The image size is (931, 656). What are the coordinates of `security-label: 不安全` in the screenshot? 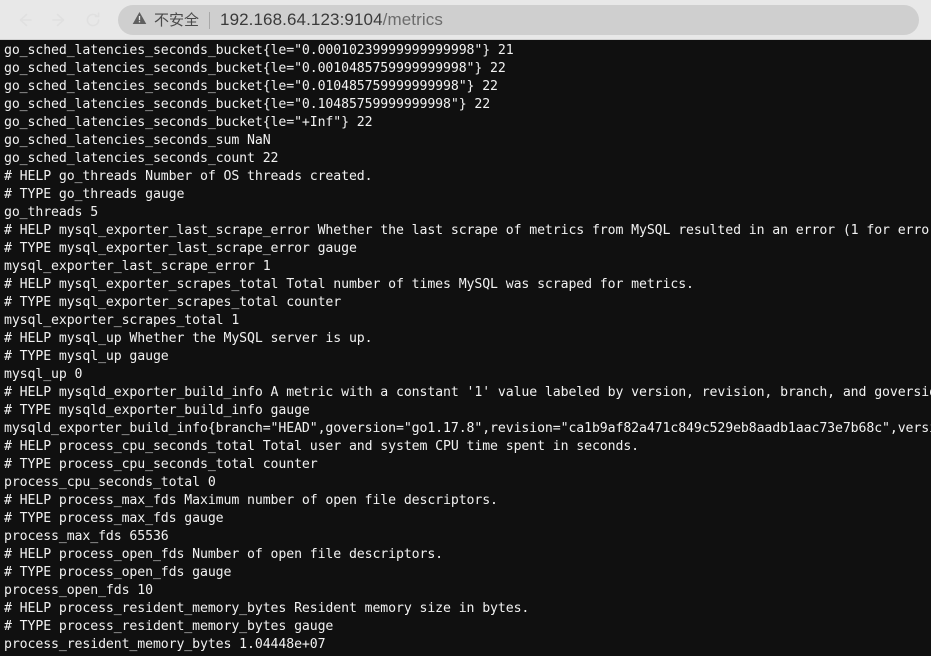 It's located at (177, 20).